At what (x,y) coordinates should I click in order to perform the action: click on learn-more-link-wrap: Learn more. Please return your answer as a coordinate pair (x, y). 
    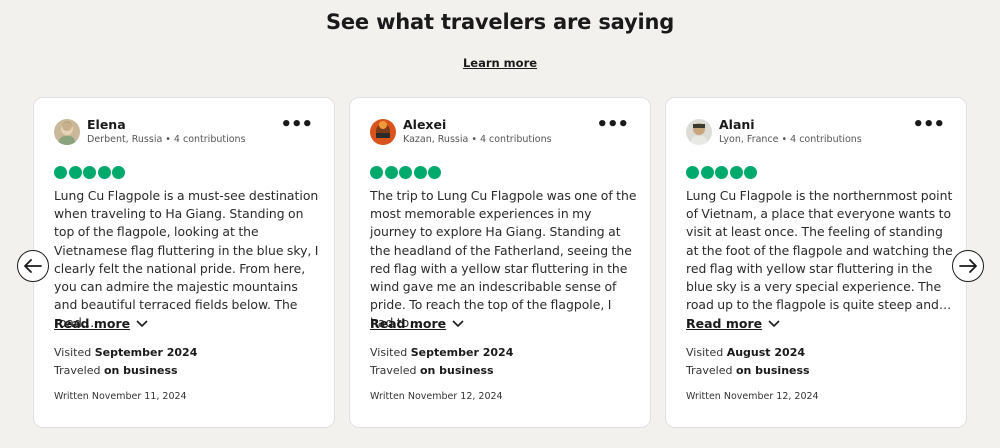
    Looking at the image, I should click on (500, 63).